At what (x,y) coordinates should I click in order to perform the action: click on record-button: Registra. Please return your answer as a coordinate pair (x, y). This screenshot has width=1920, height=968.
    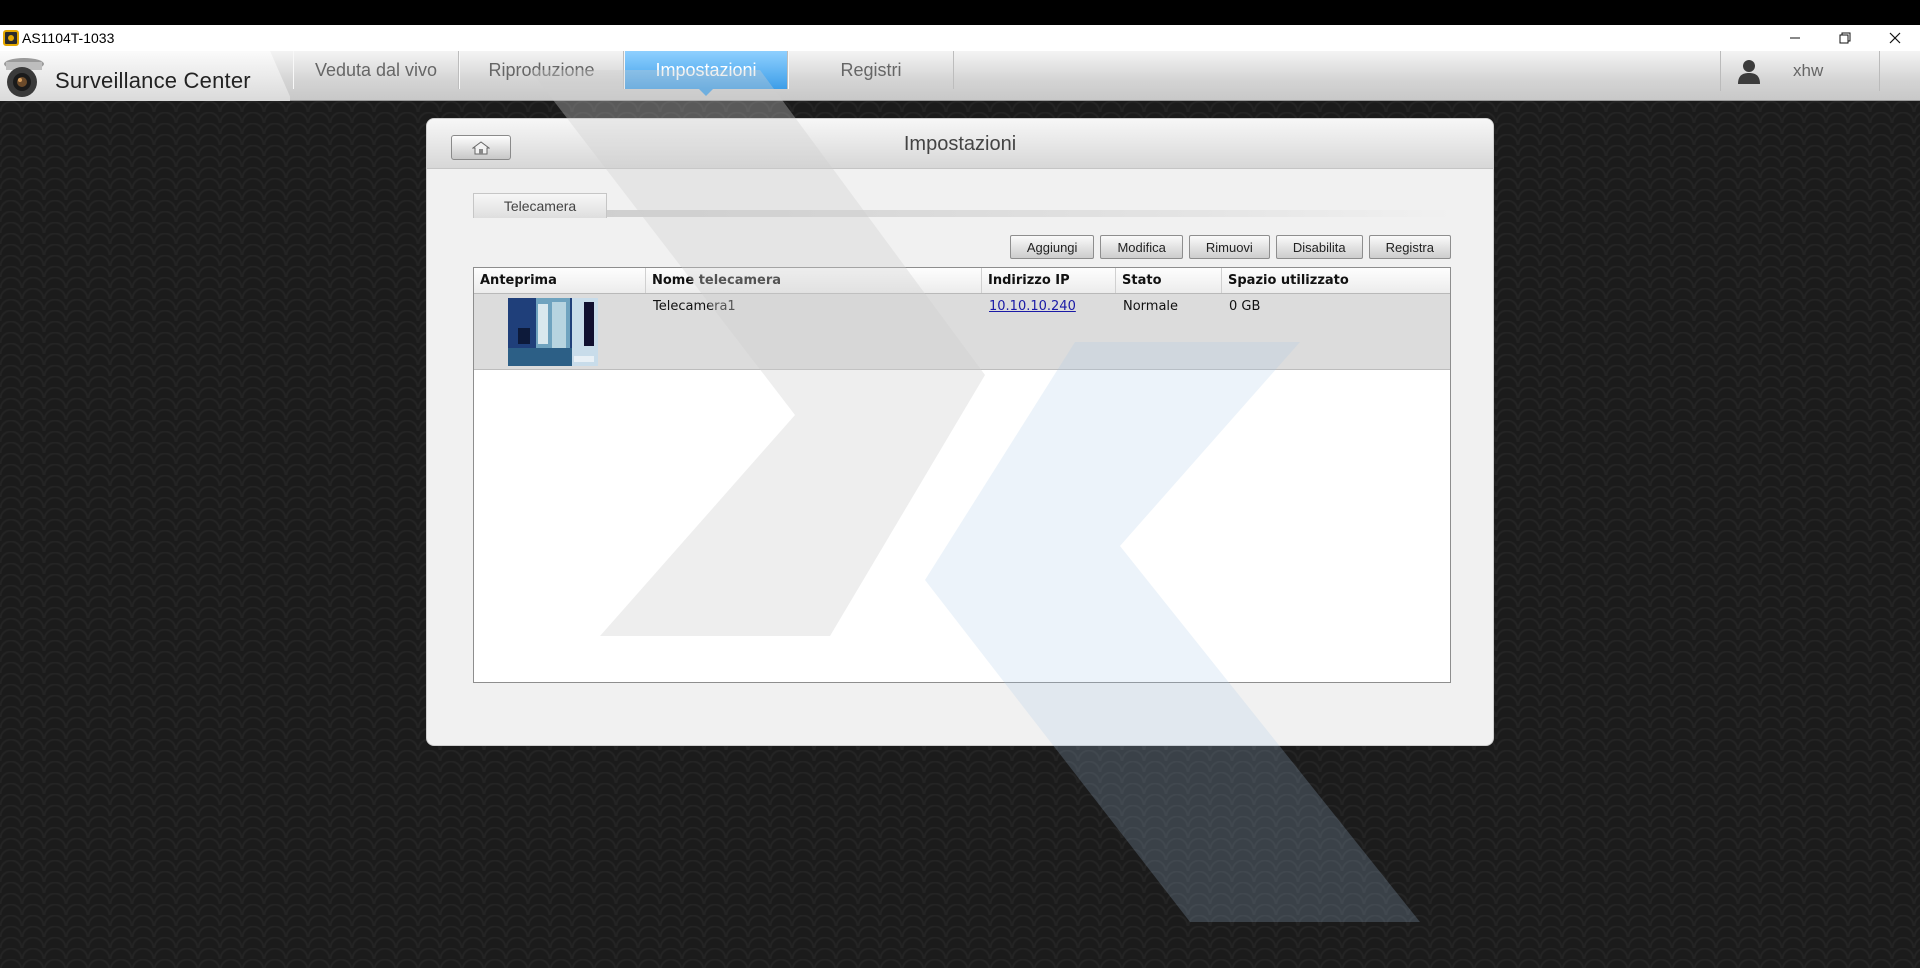
    Looking at the image, I should click on (1409, 247).